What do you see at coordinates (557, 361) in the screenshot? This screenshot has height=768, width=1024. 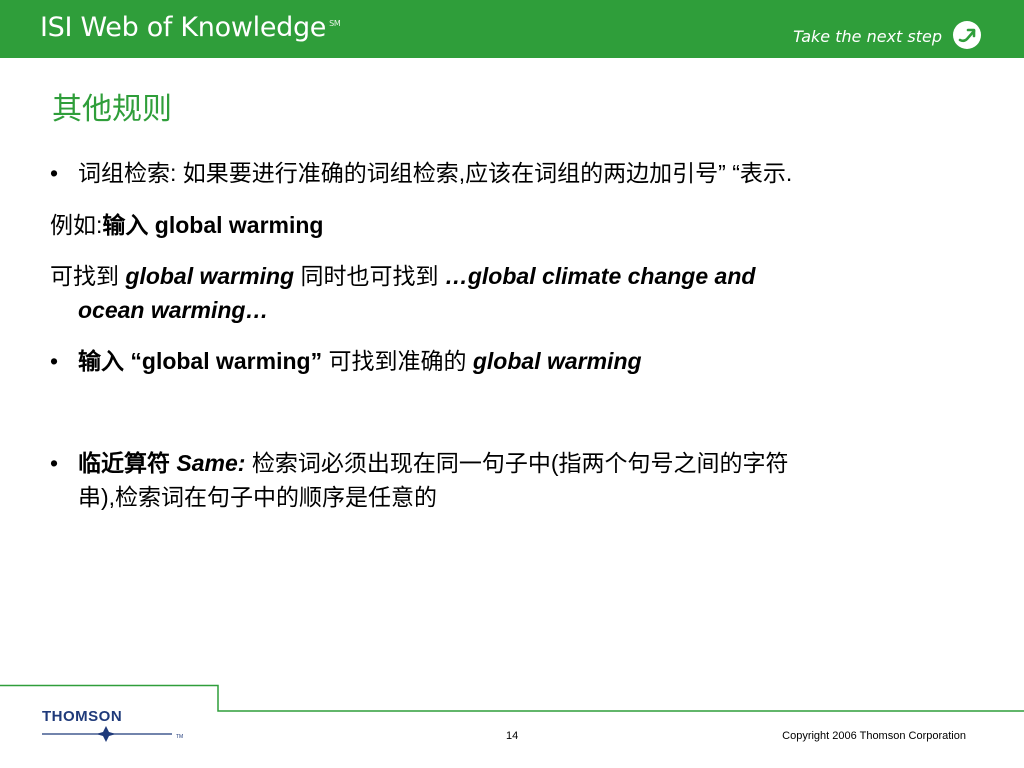 I see `quoted-result: global warming` at bounding box center [557, 361].